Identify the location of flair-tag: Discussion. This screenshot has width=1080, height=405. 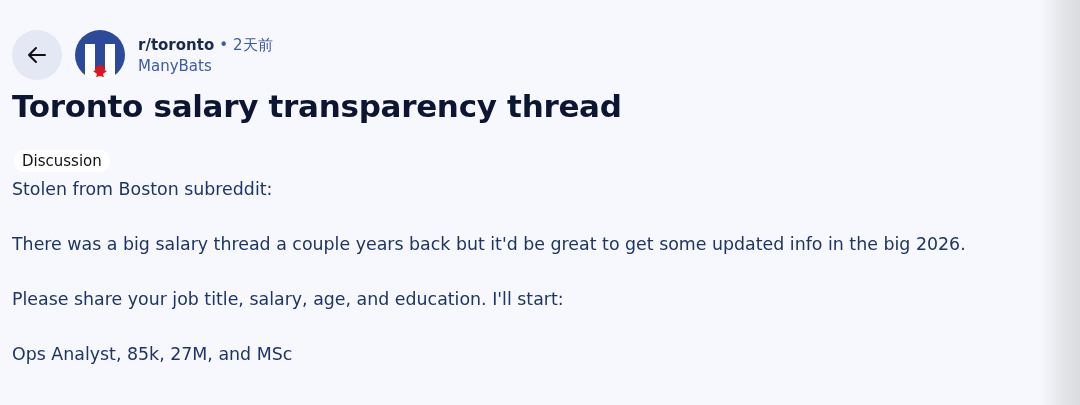
(62, 161).